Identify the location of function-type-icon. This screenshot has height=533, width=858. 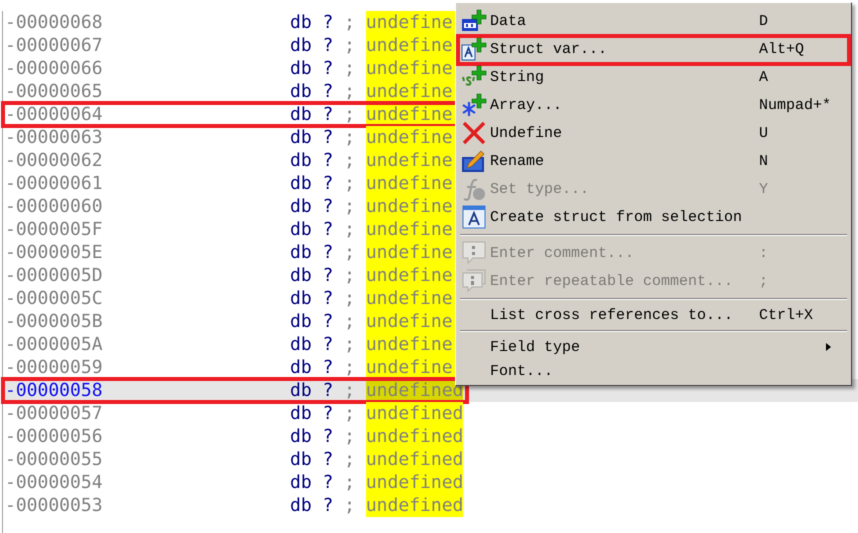
(474, 189).